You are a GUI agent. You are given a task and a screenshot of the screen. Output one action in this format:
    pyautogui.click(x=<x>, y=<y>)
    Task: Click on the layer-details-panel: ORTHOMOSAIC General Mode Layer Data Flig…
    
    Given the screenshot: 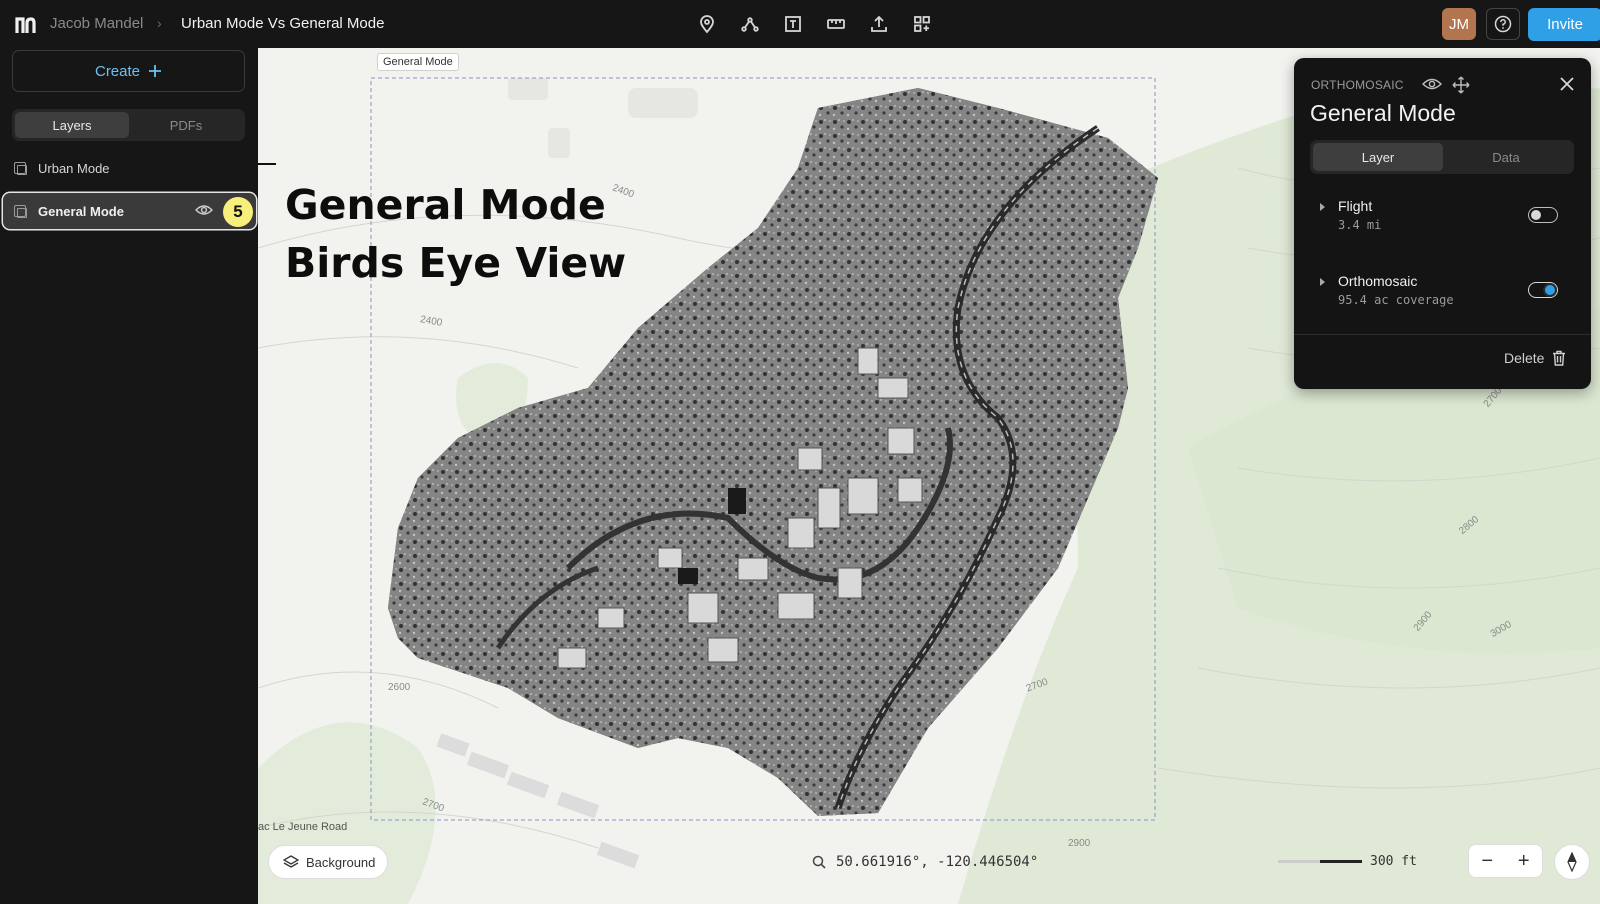 What is the action you would take?
    pyautogui.click(x=1442, y=223)
    